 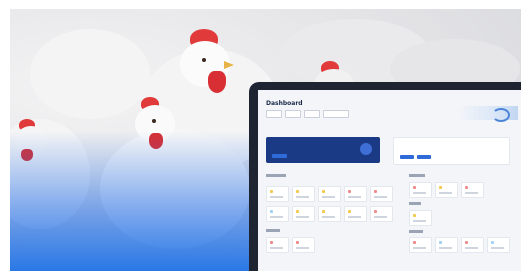 I want to click on promo-button, so click(x=279, y=156).